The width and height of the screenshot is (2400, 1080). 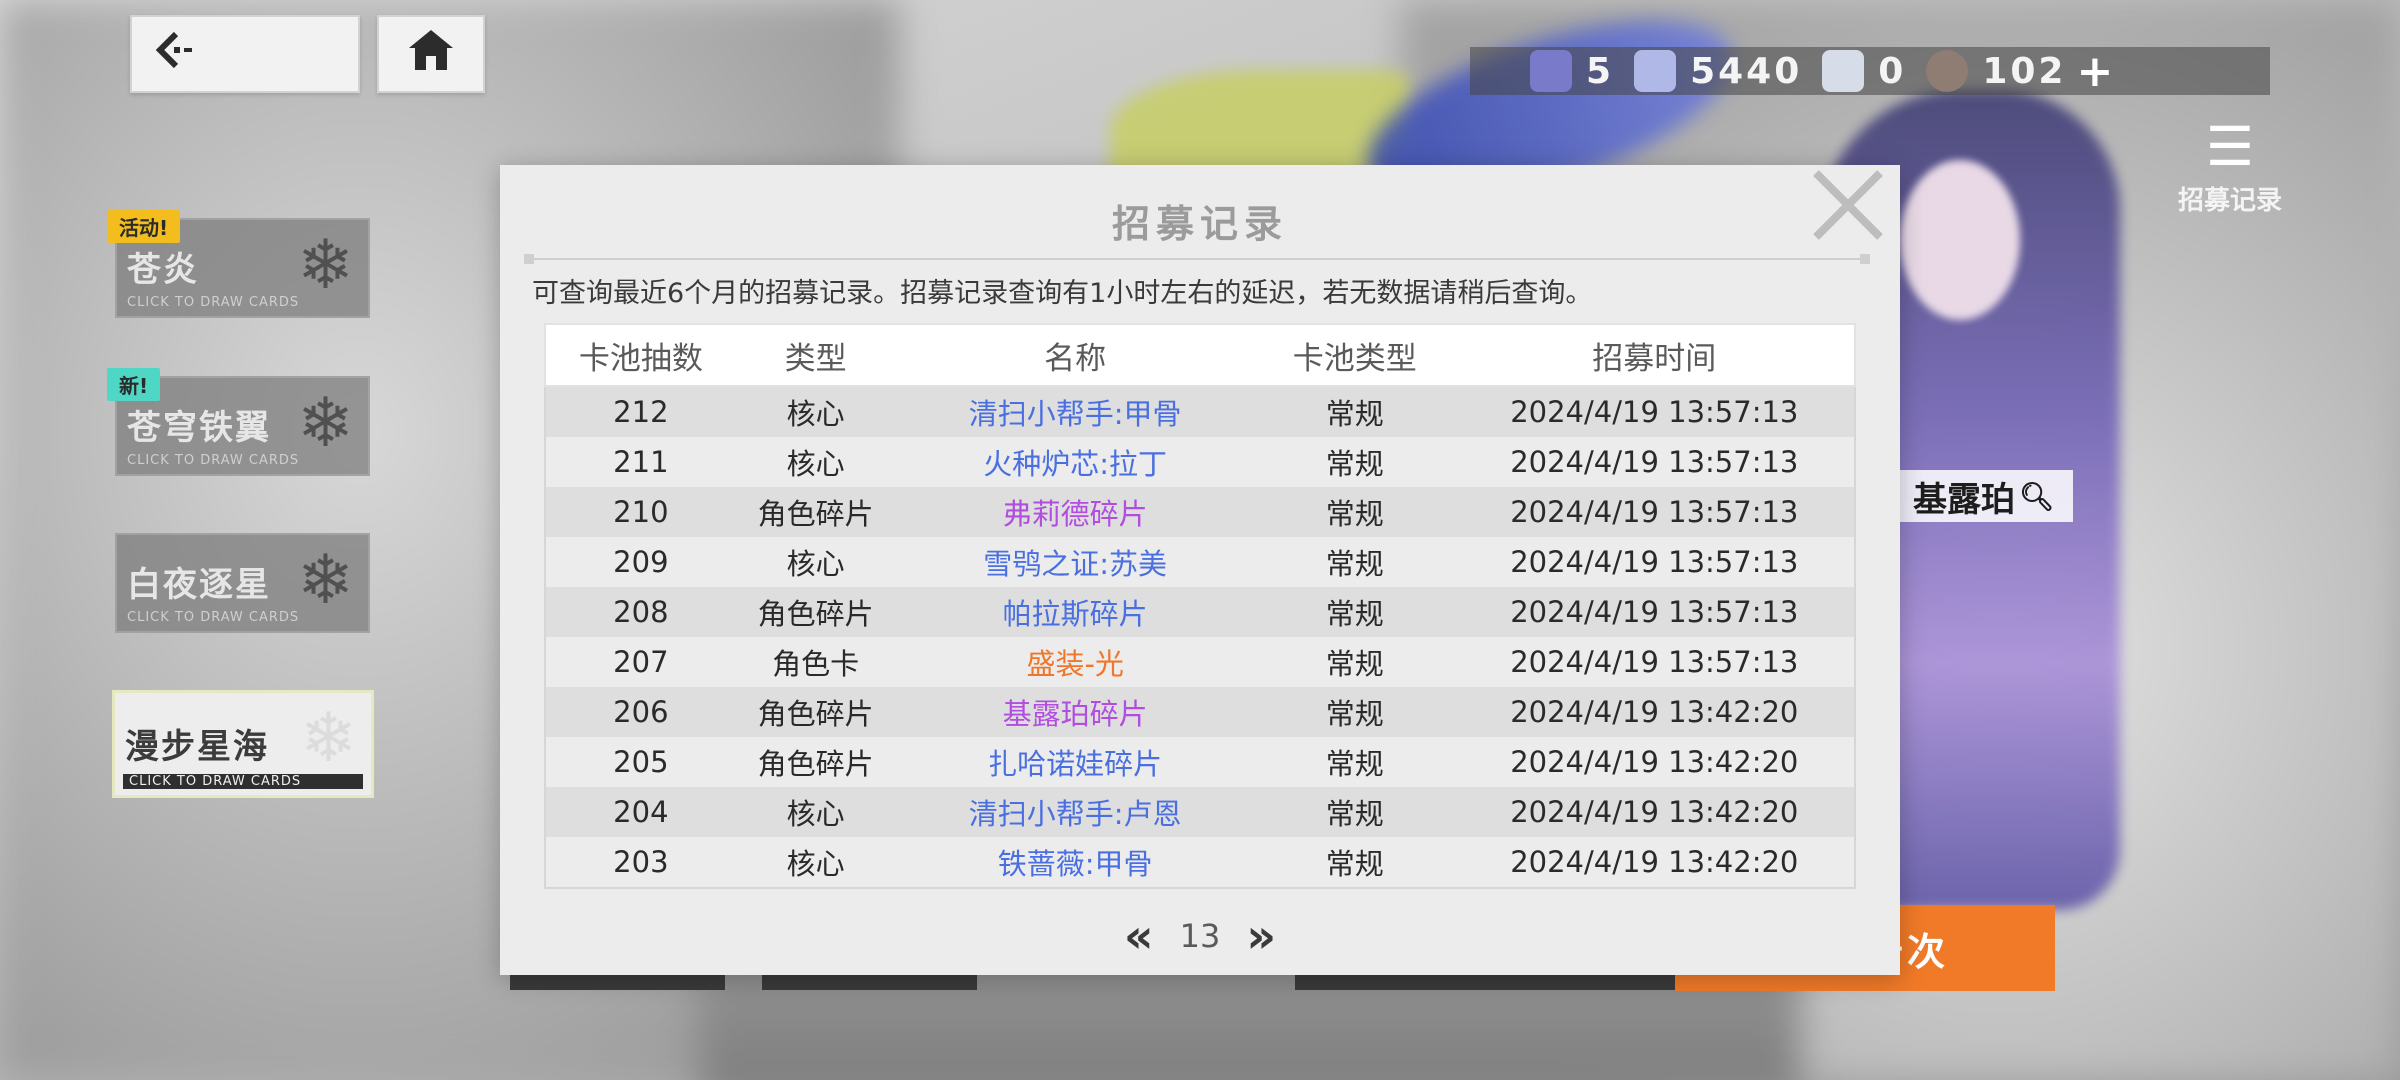 I want to click on character-face, so click(x=1960, y=240).